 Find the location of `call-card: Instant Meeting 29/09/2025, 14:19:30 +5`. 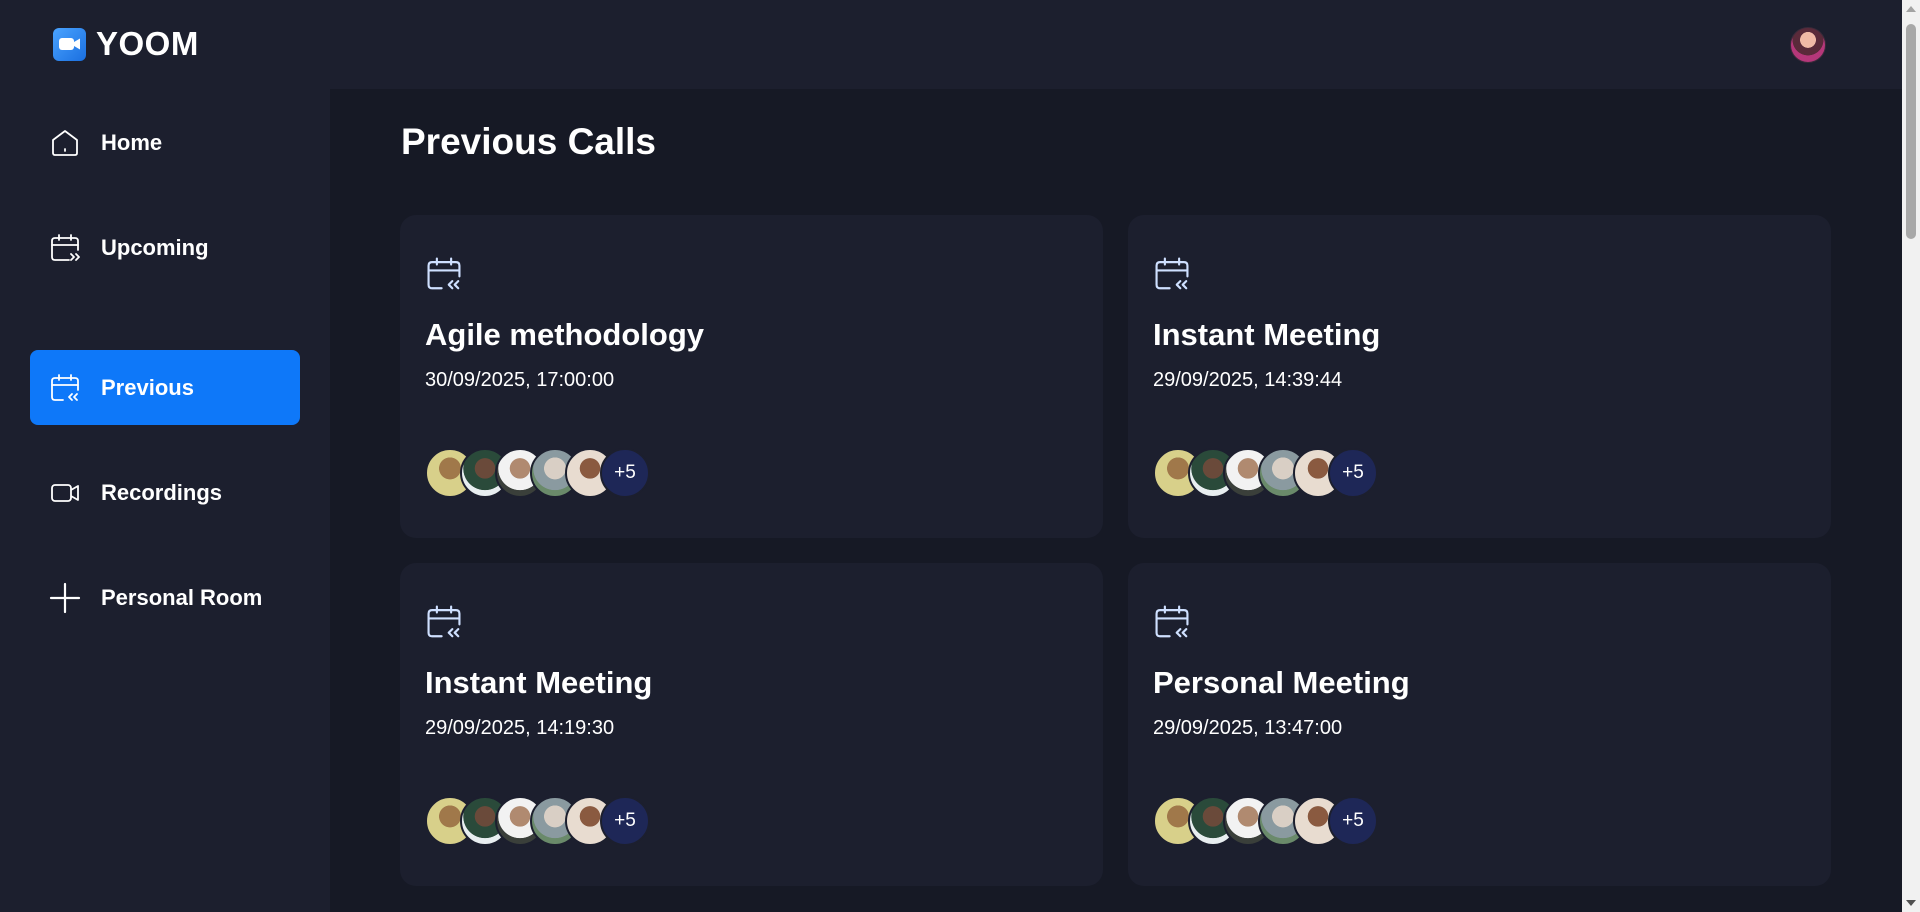

call-card: Instant Meeting 29/09/2025, 14:19:30 +5 is located at coordinates (751, 724).